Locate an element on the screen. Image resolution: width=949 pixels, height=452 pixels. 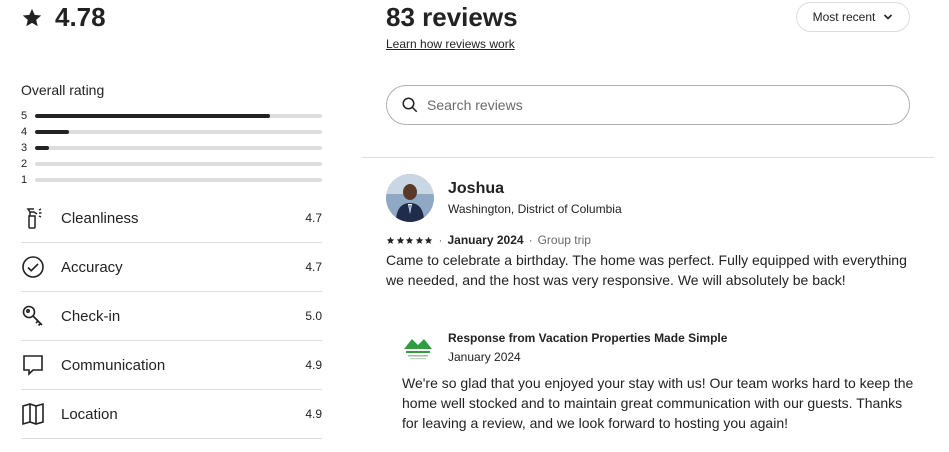
review-stars is located at coordinates (410, 240).